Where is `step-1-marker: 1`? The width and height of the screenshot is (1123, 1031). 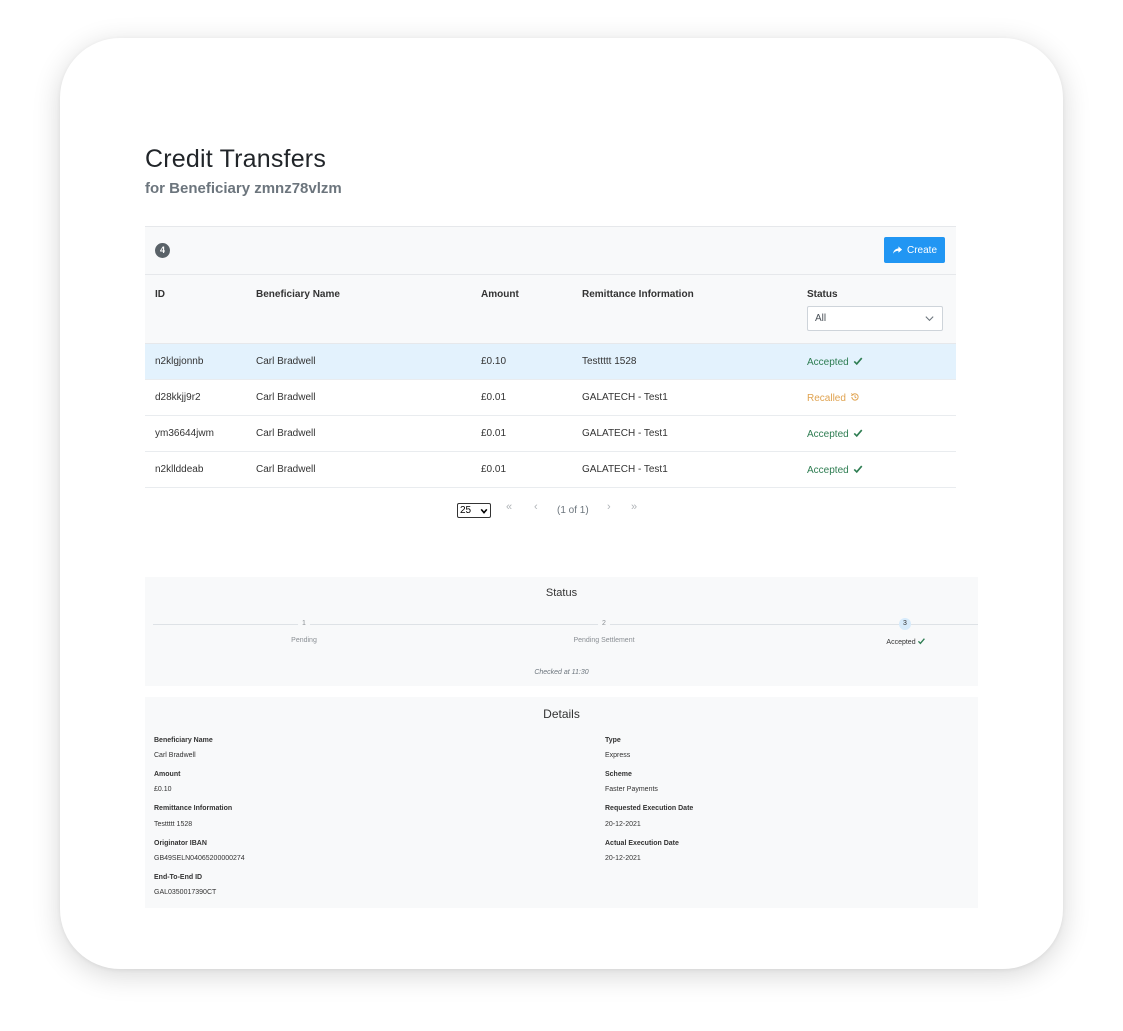 step-1-marker: 1 is located at coordinates (304, 624).